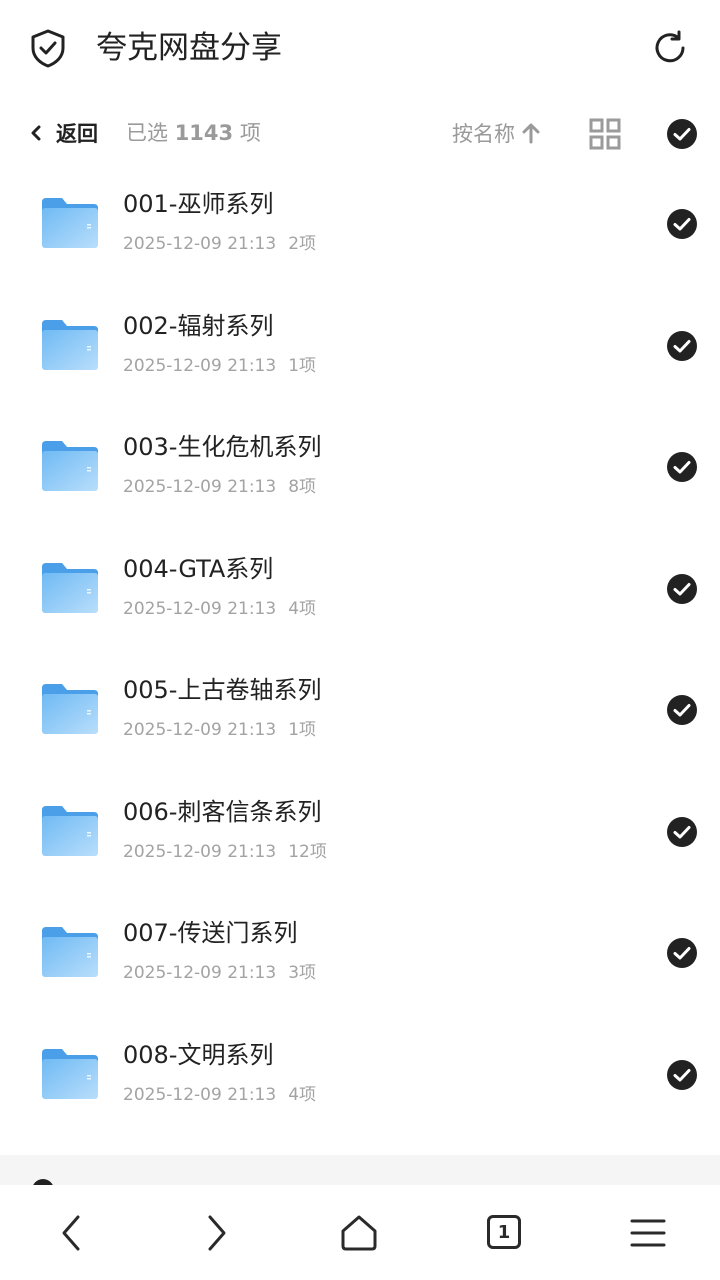 This screenshot has width=720, height=1280. I want to click on file-meta: 2025-12-09 21:13 2项, so click(219, 244).